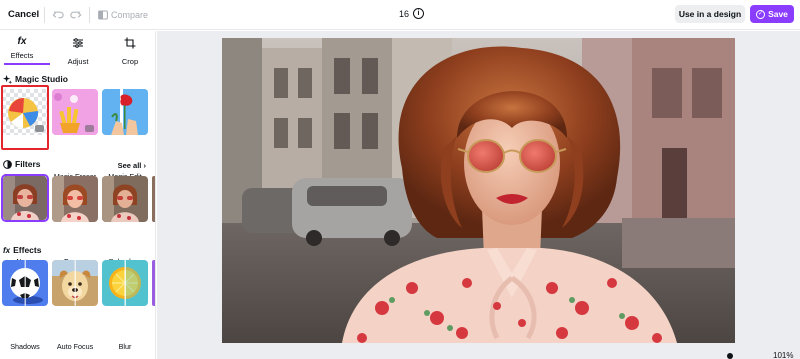  I want to click on rose-icon, so click(125, 112).